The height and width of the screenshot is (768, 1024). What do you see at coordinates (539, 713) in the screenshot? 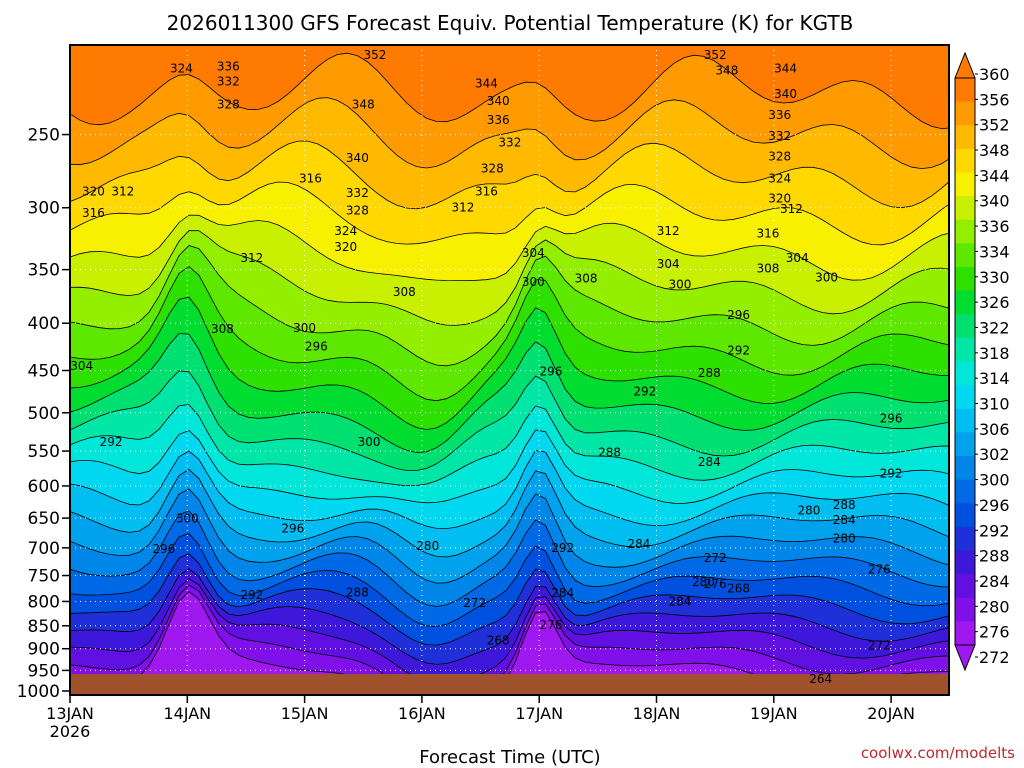
I see `x-tick-label: 17JAN` at bounding box center [539, 713].